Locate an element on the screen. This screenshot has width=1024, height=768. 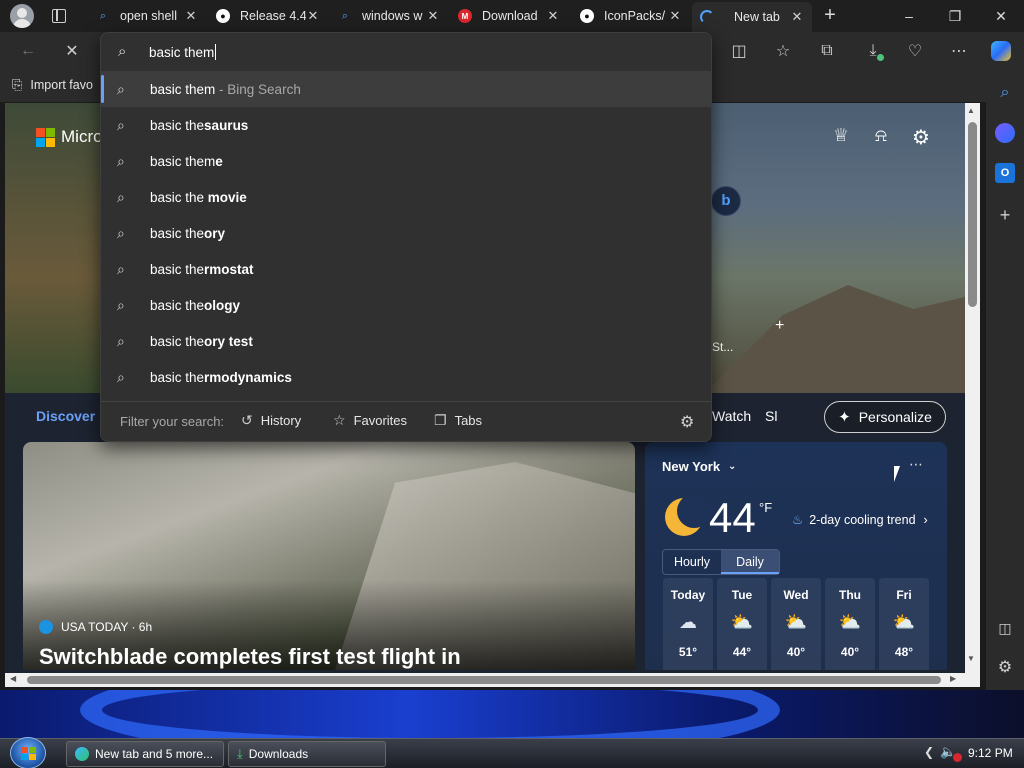
sparkle-icon: ✦ is located at coordinates (844, 417).